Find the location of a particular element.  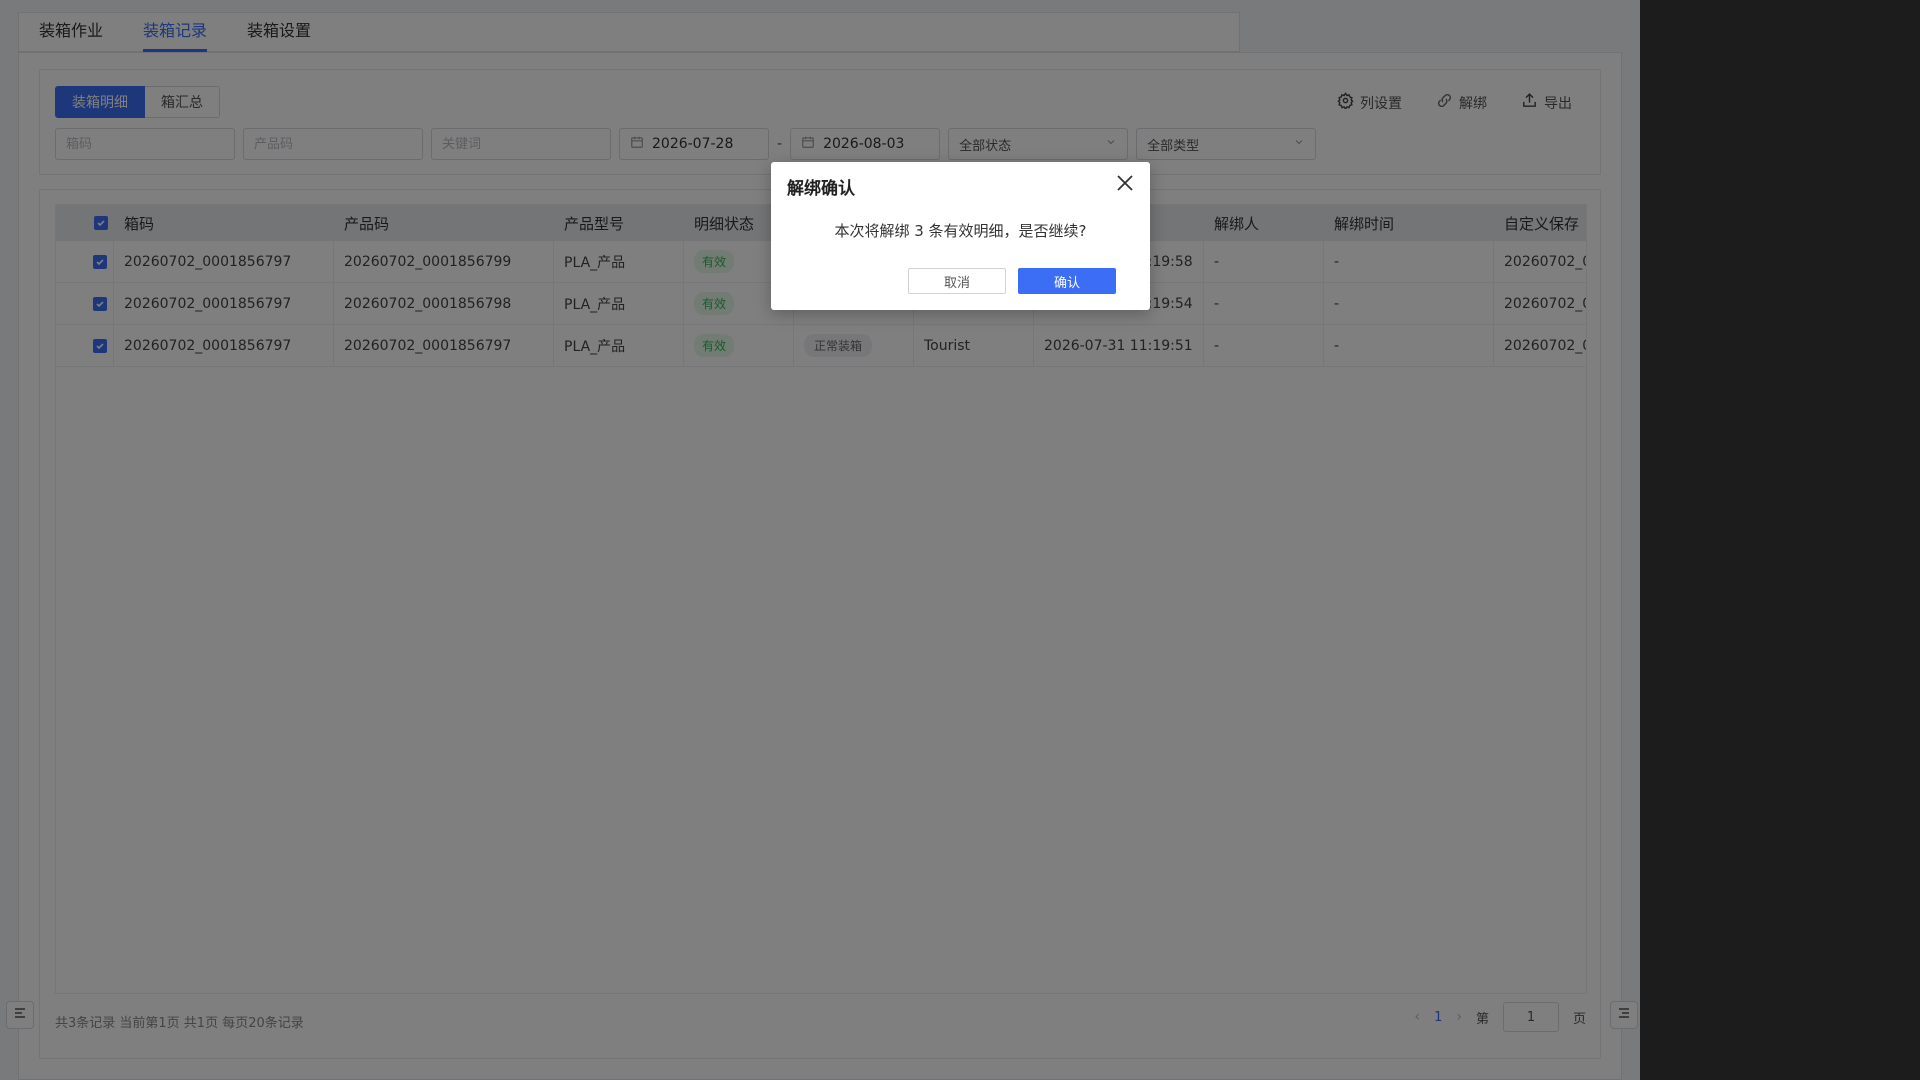

confirm-button: 确认 is located at coordinates (1067, 281).